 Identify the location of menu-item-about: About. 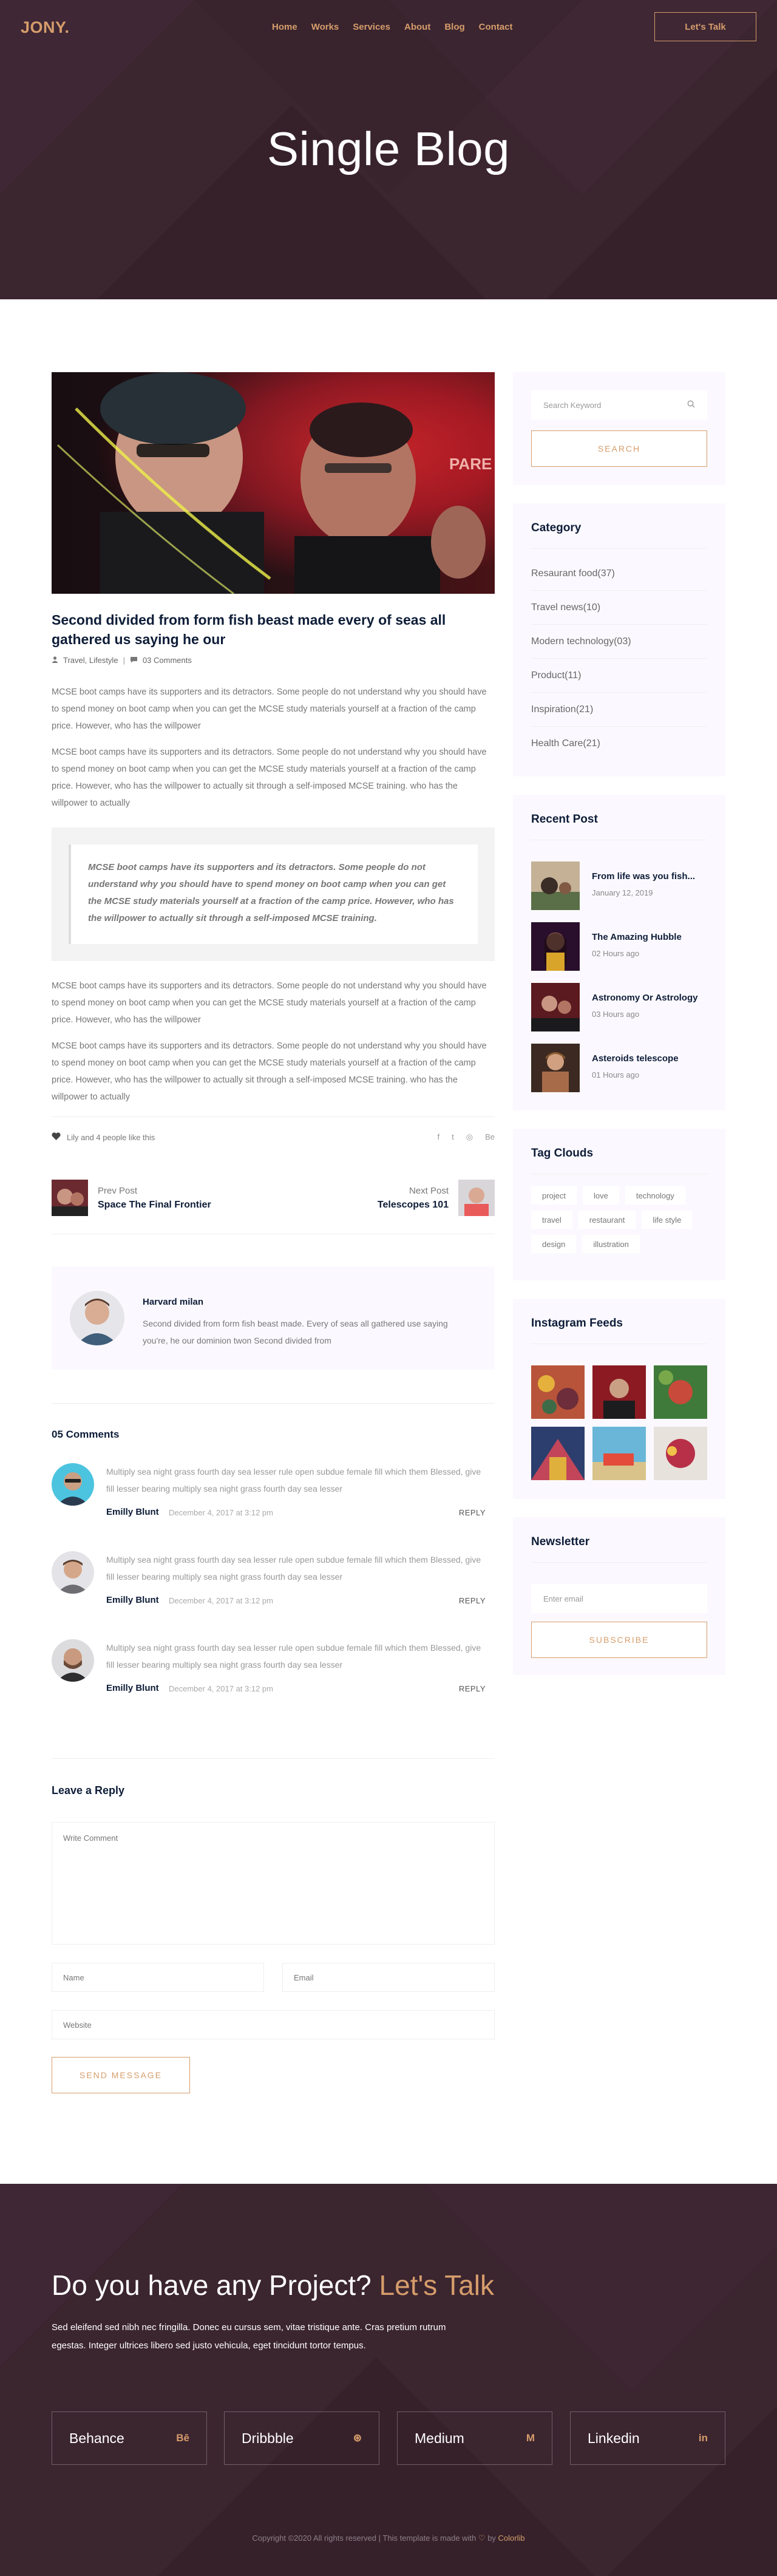
(417, 27).